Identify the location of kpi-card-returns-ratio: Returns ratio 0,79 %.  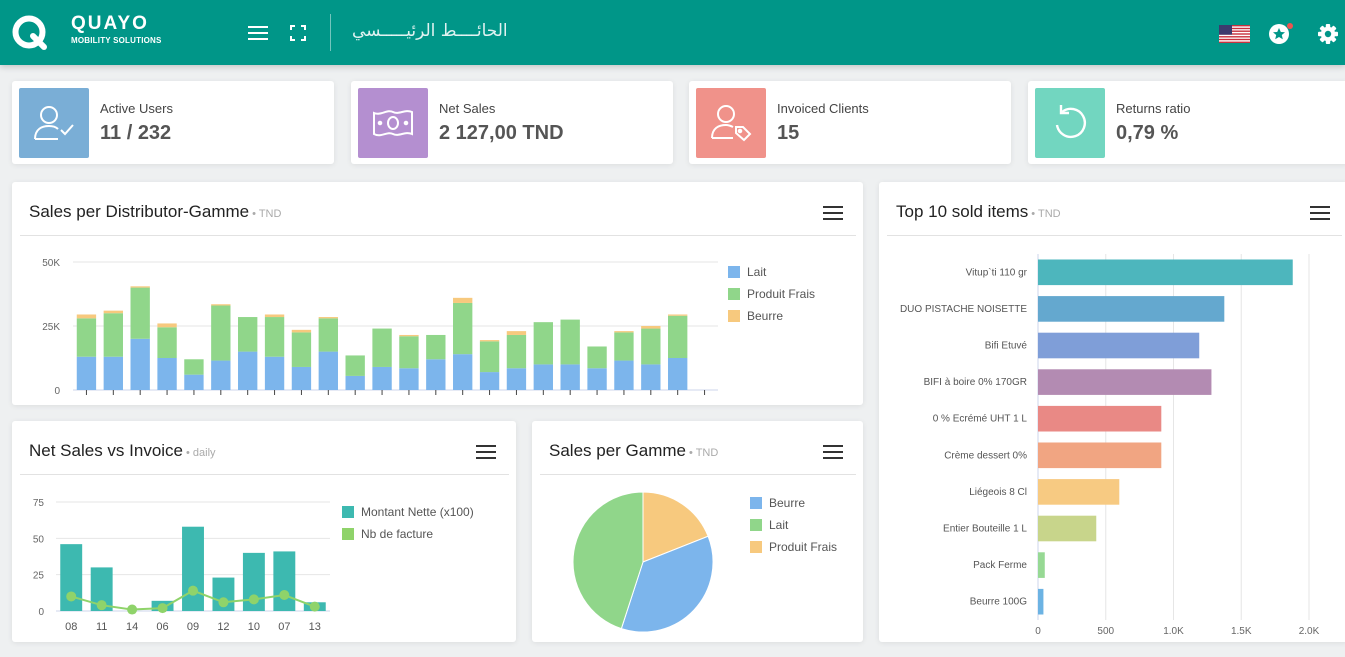
(1186, 122).